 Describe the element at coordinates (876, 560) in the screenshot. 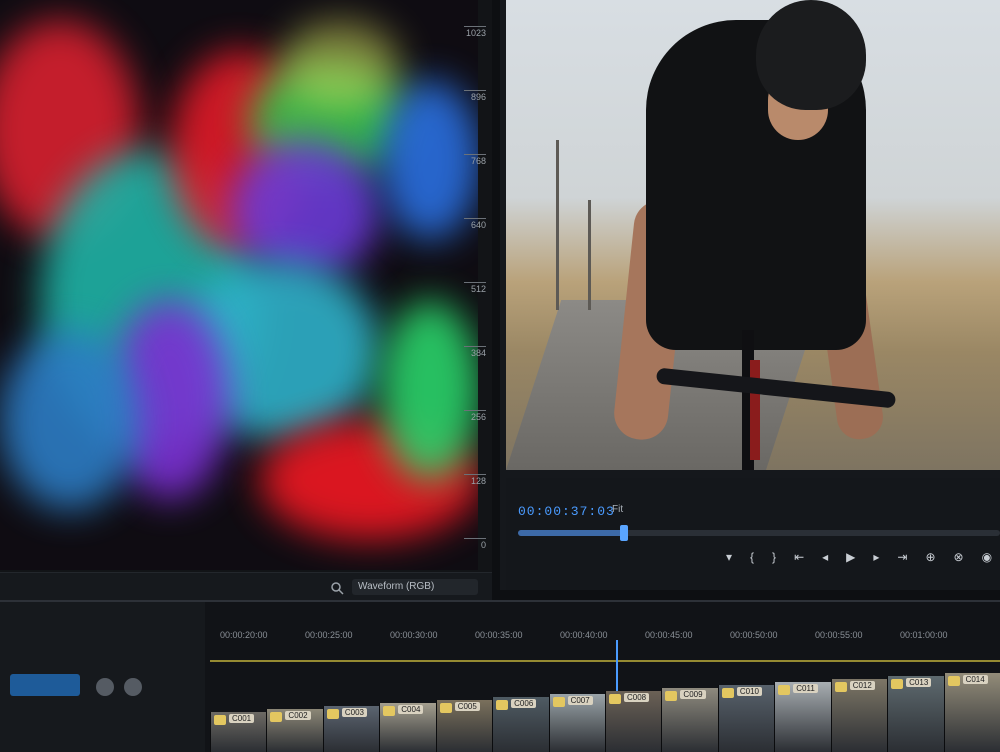

I see `step-forward-icon: ▸` at that location.